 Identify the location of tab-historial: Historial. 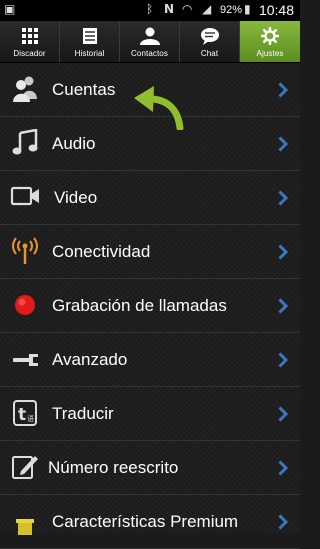
(90, 41).